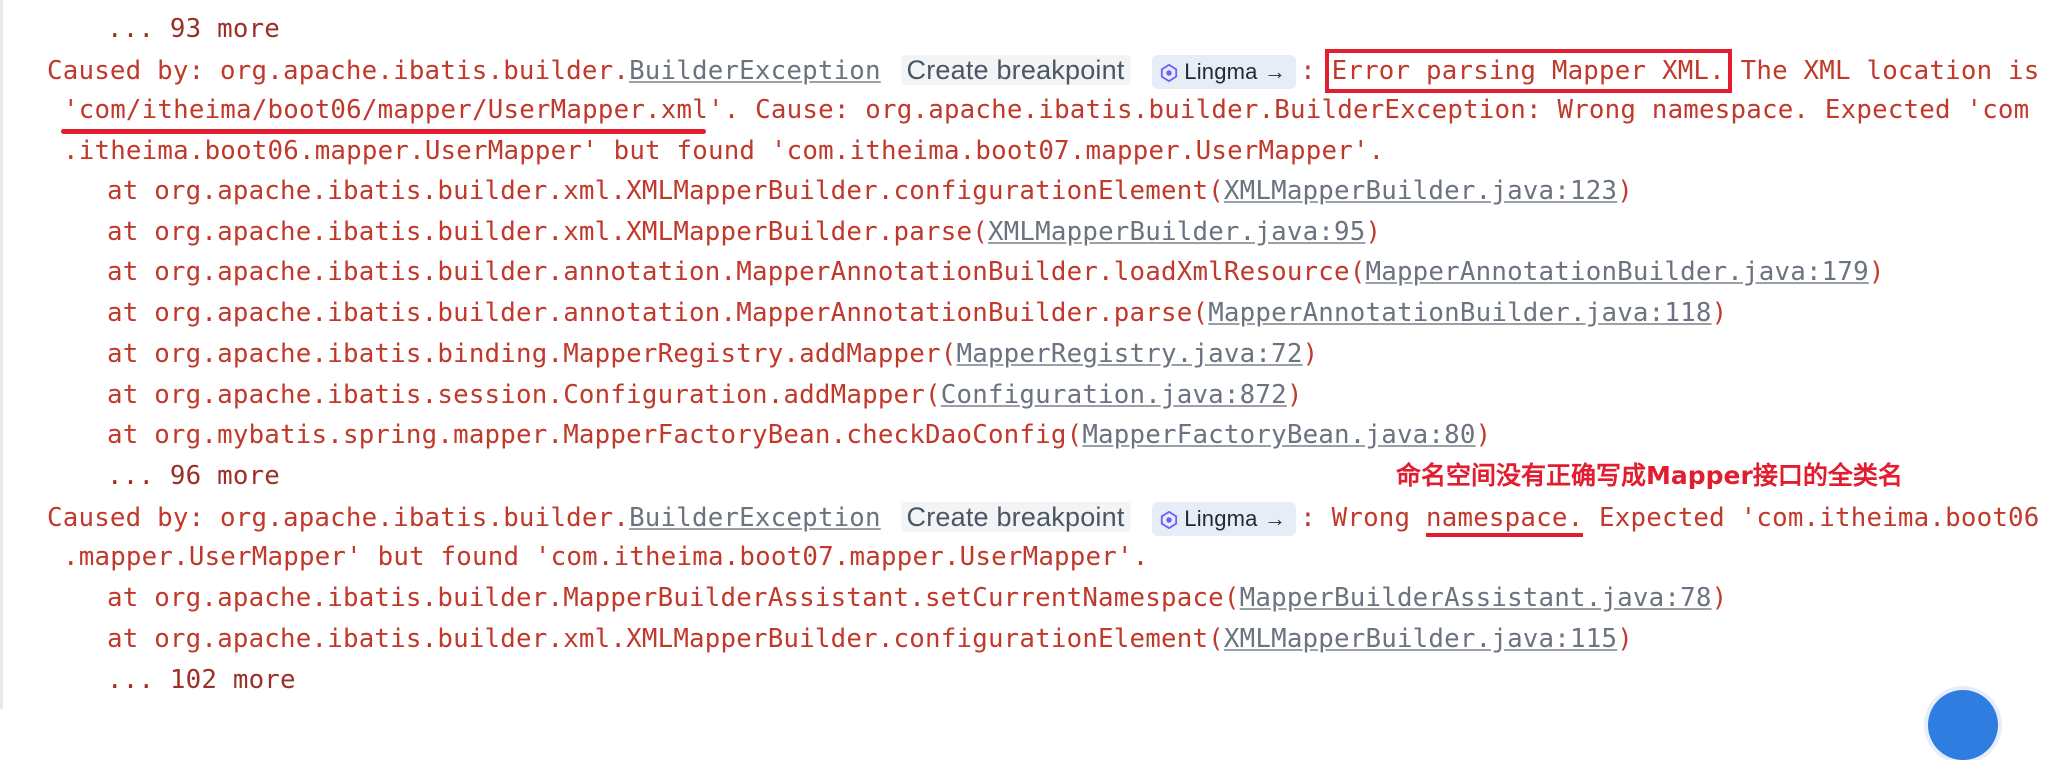  I want to click on source-link: MapperAnnotationBuilder.java:179, so click(1616, 272).